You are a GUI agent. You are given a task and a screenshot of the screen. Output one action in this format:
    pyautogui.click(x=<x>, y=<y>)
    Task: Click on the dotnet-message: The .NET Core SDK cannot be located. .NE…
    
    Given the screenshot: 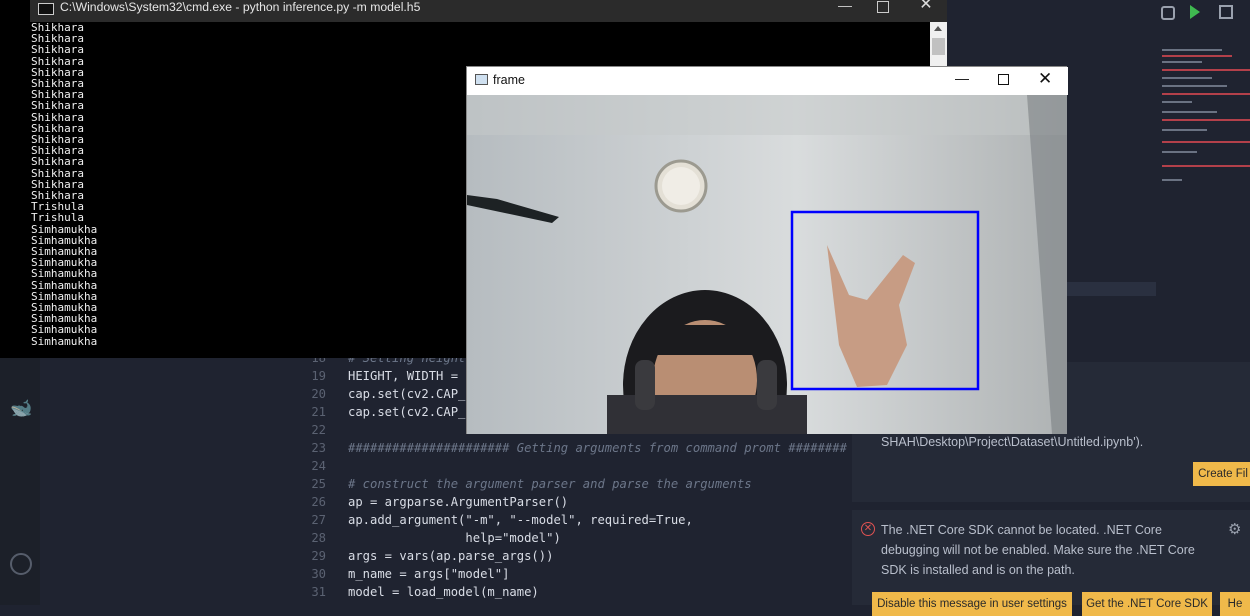 What is the action you would take?
    pyautogui.click(x=1038, y=550)
    